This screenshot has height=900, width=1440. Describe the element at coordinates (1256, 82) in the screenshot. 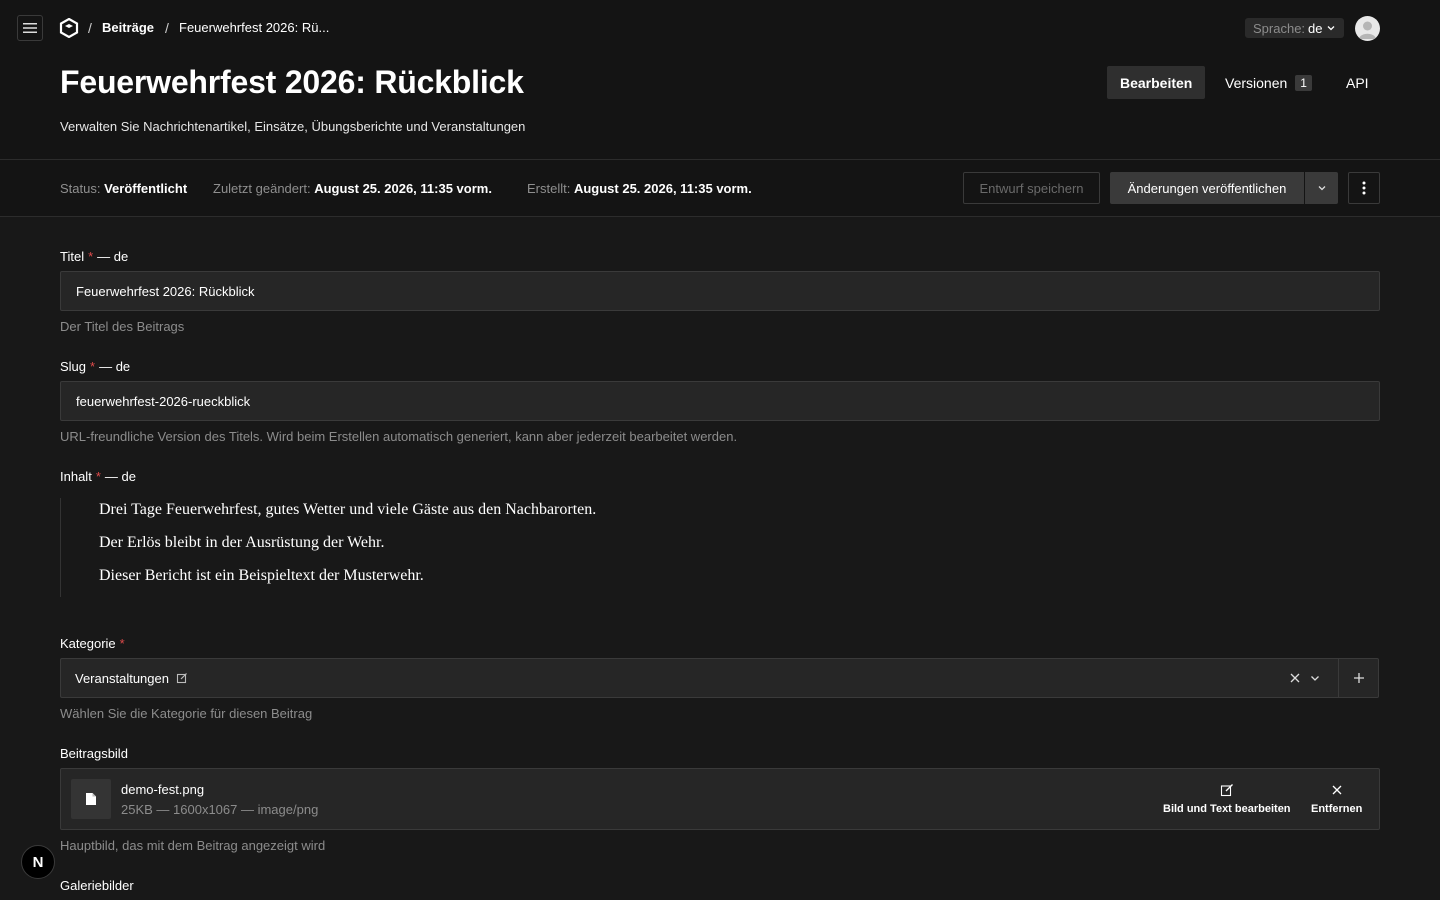

I see `tab-label: Versionen` at that location.